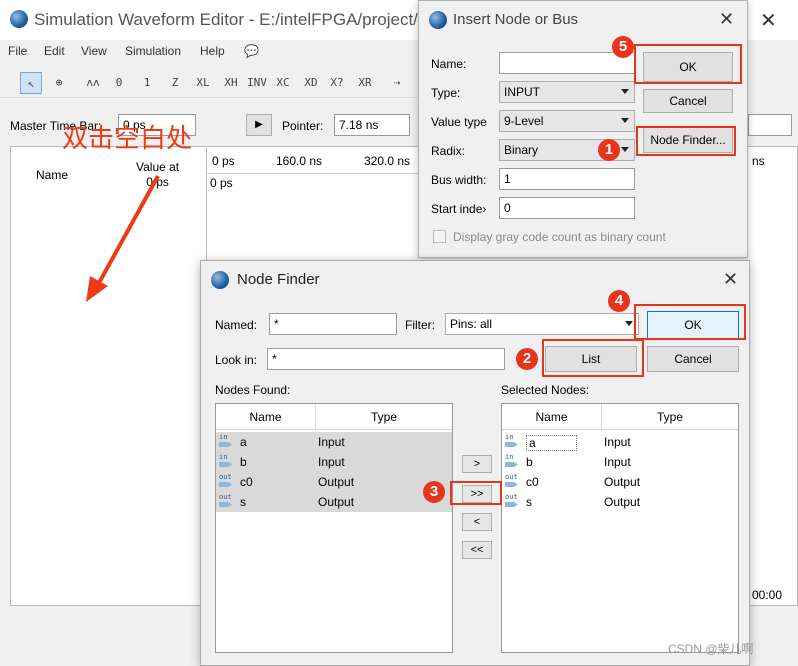  Describe the element at coordinates (253, 390) in the screenshot. I see `nodes-found-label: Nodes Found:` at that location.